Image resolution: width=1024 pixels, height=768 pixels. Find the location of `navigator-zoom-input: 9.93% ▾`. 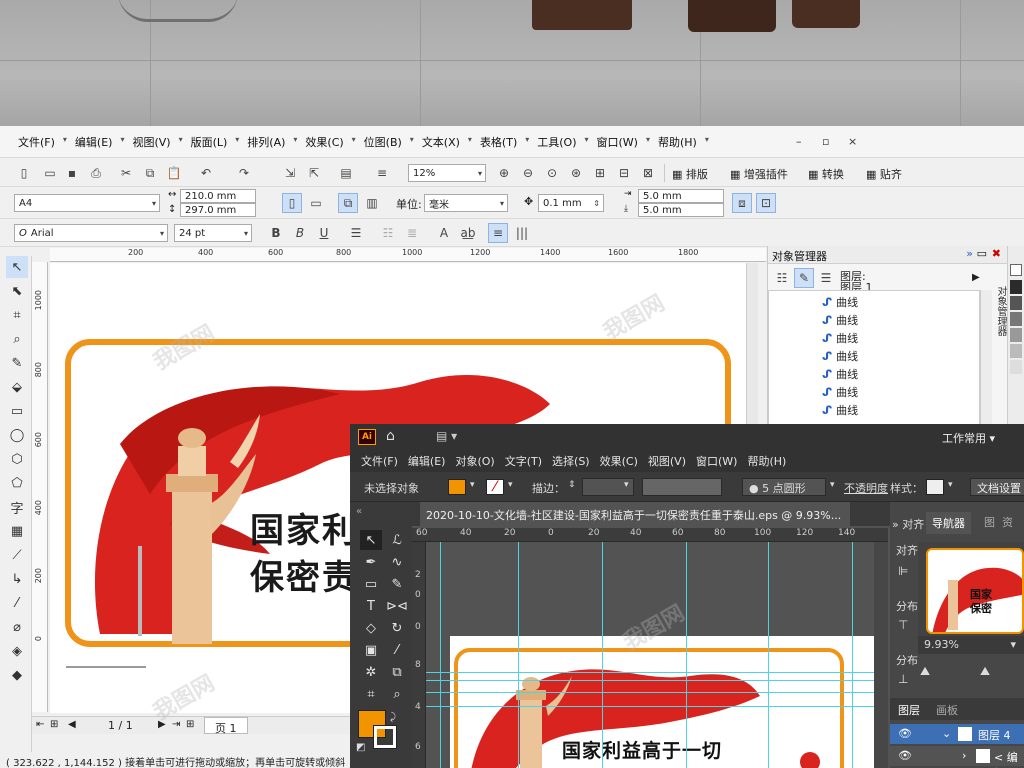

navigator-zoom-input: 9.93% ▾ is located at coordinates (971, 645).